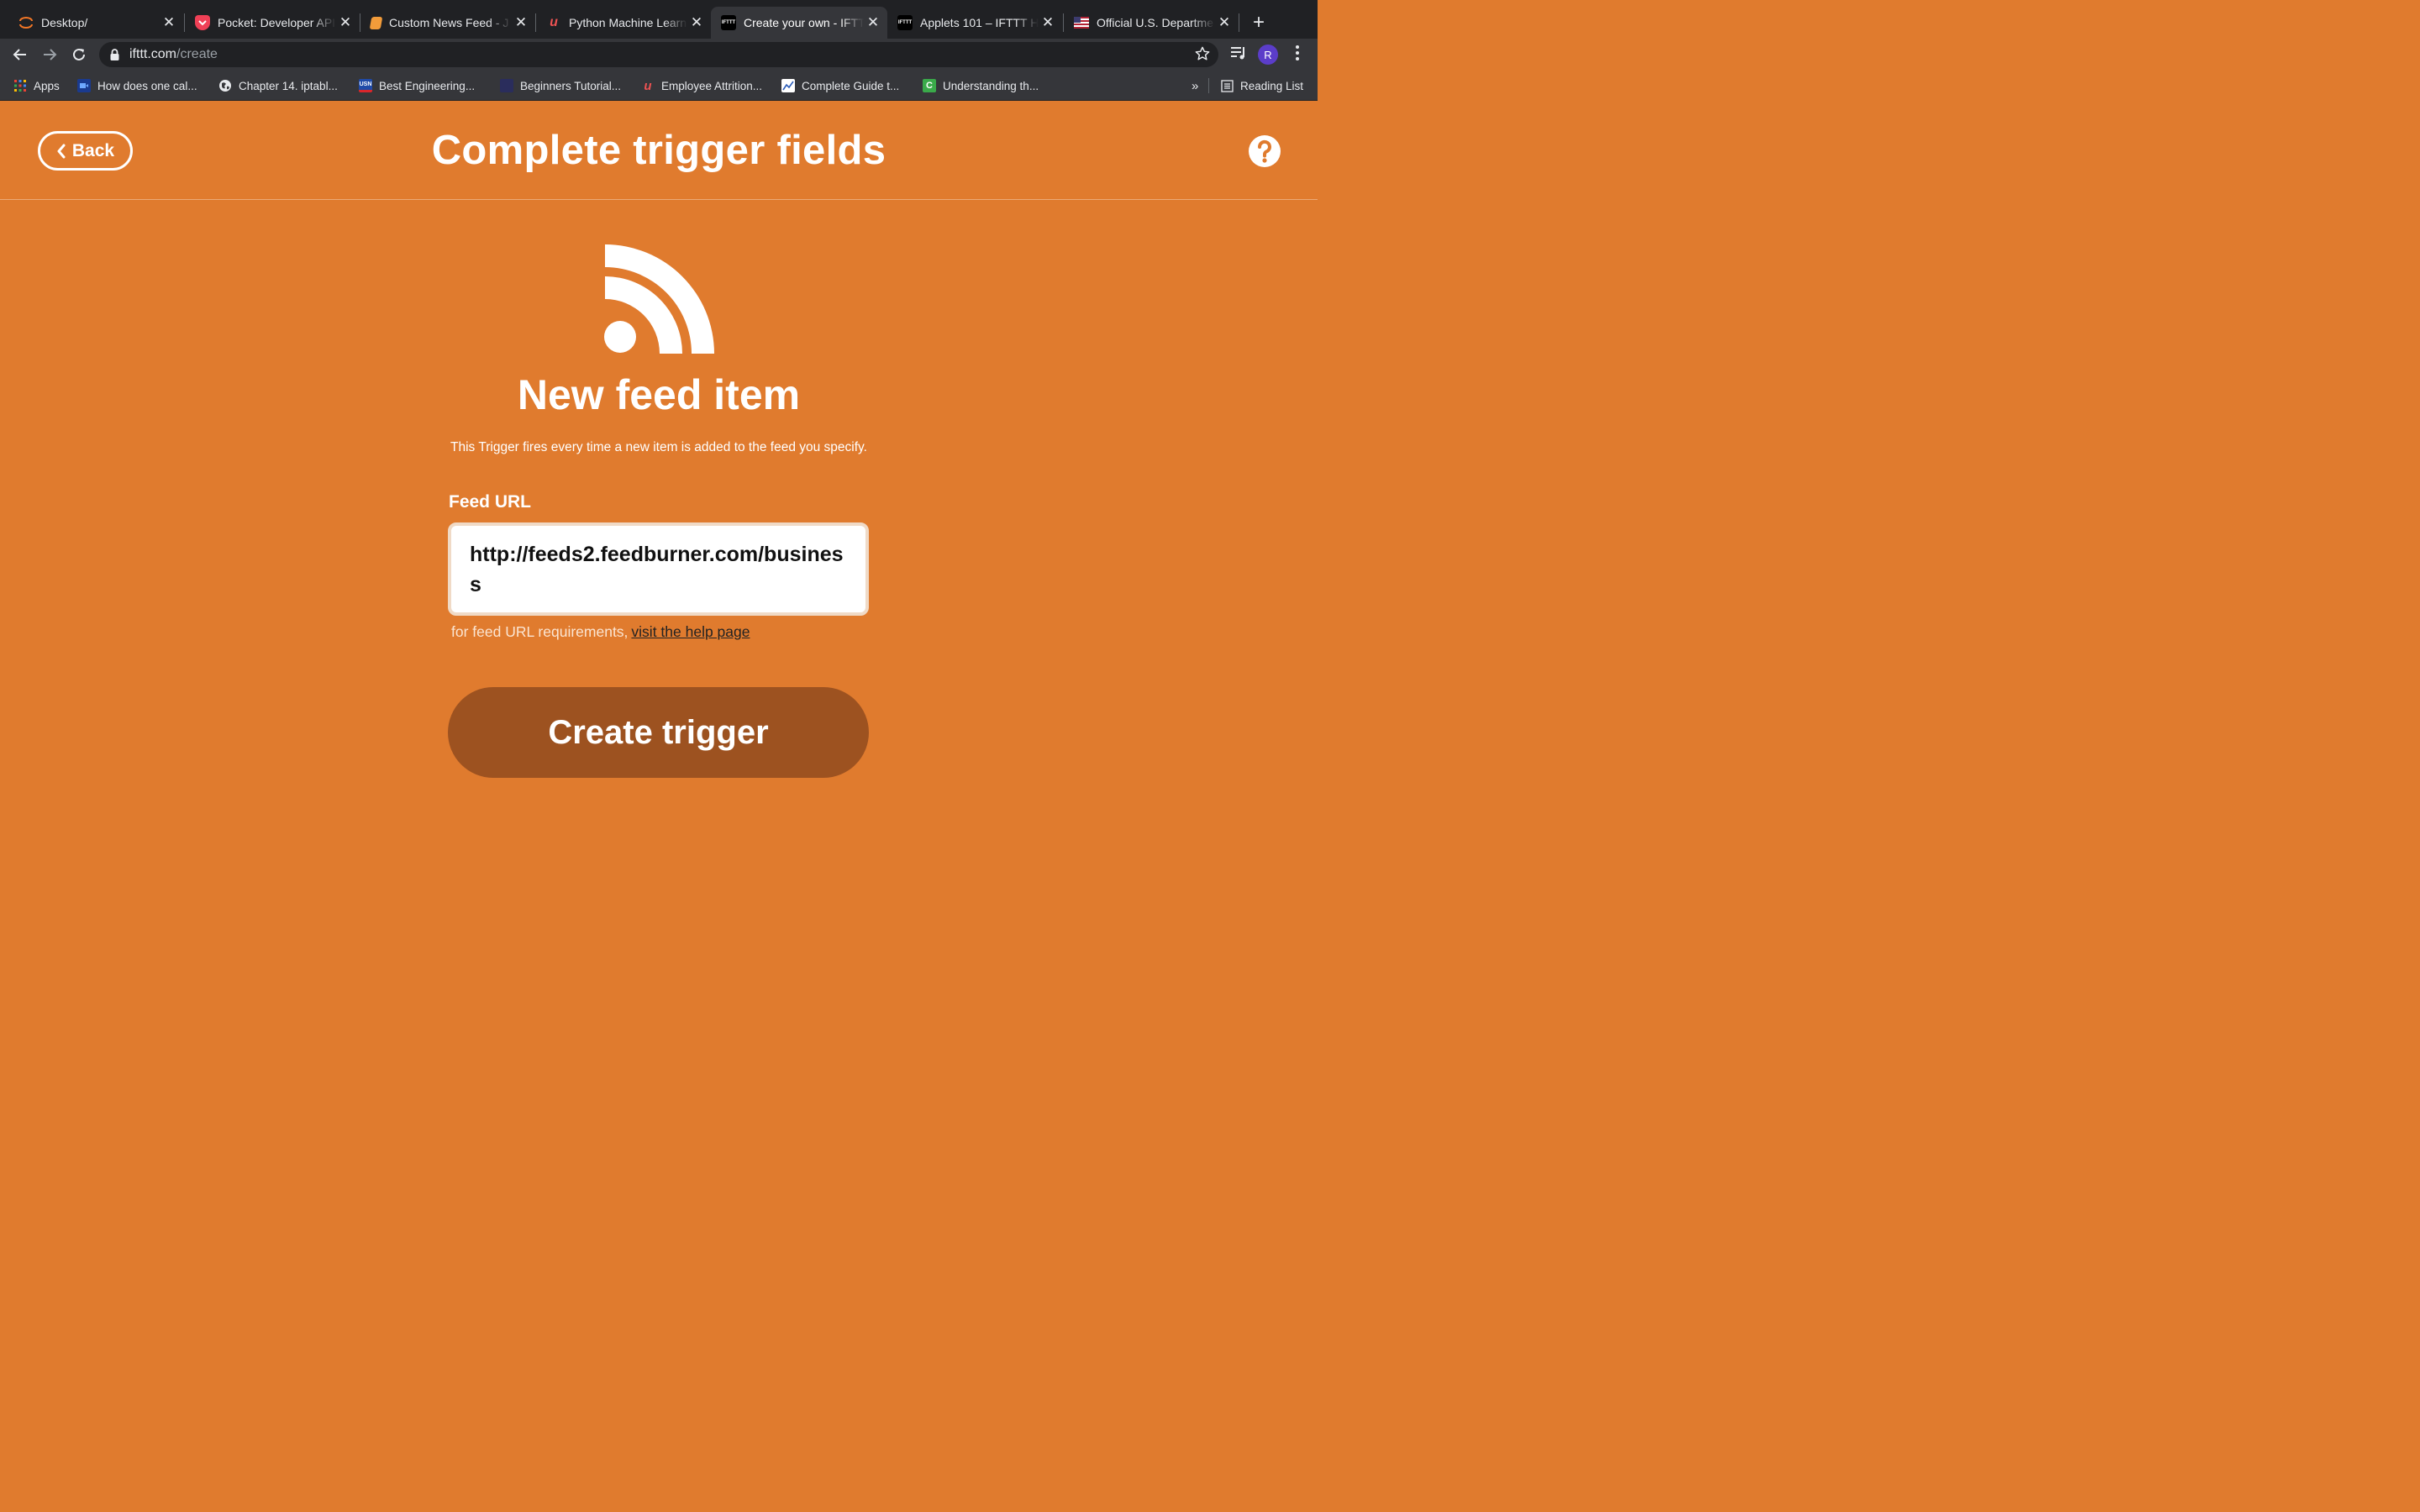 The width and height of the screenshot is (2420, 1512). Describe the element at coordinates (658, 299) in the screenshot. I see `rss-feed-icon` at that location.